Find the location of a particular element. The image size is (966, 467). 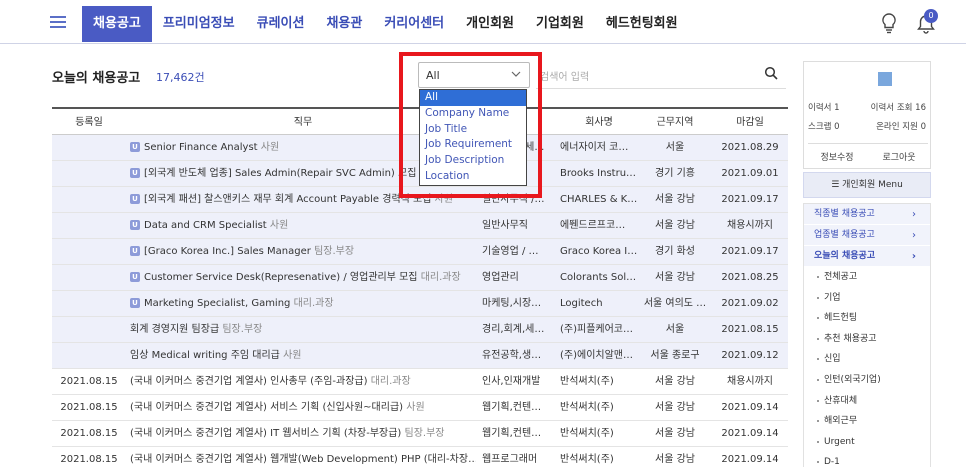

job-rank: 대리.과장 is located at coordinates (313, 303).